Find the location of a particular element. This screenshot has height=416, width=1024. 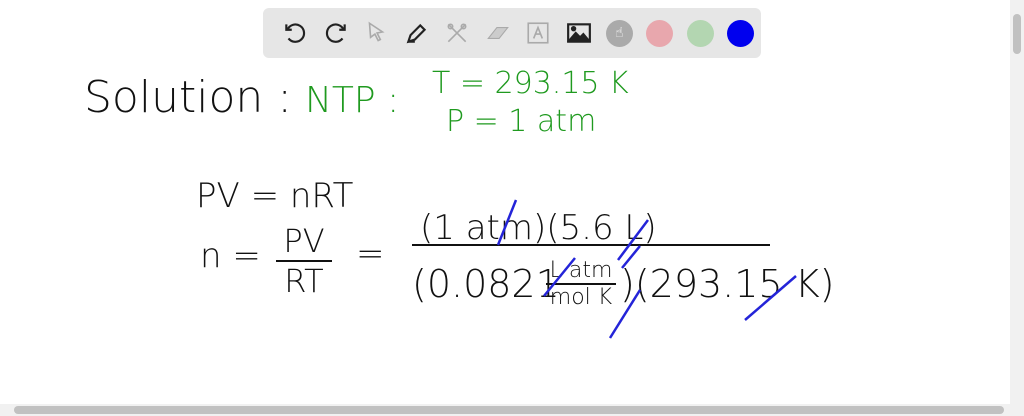

cancel-liter-top is located at coordinates (633, 244).